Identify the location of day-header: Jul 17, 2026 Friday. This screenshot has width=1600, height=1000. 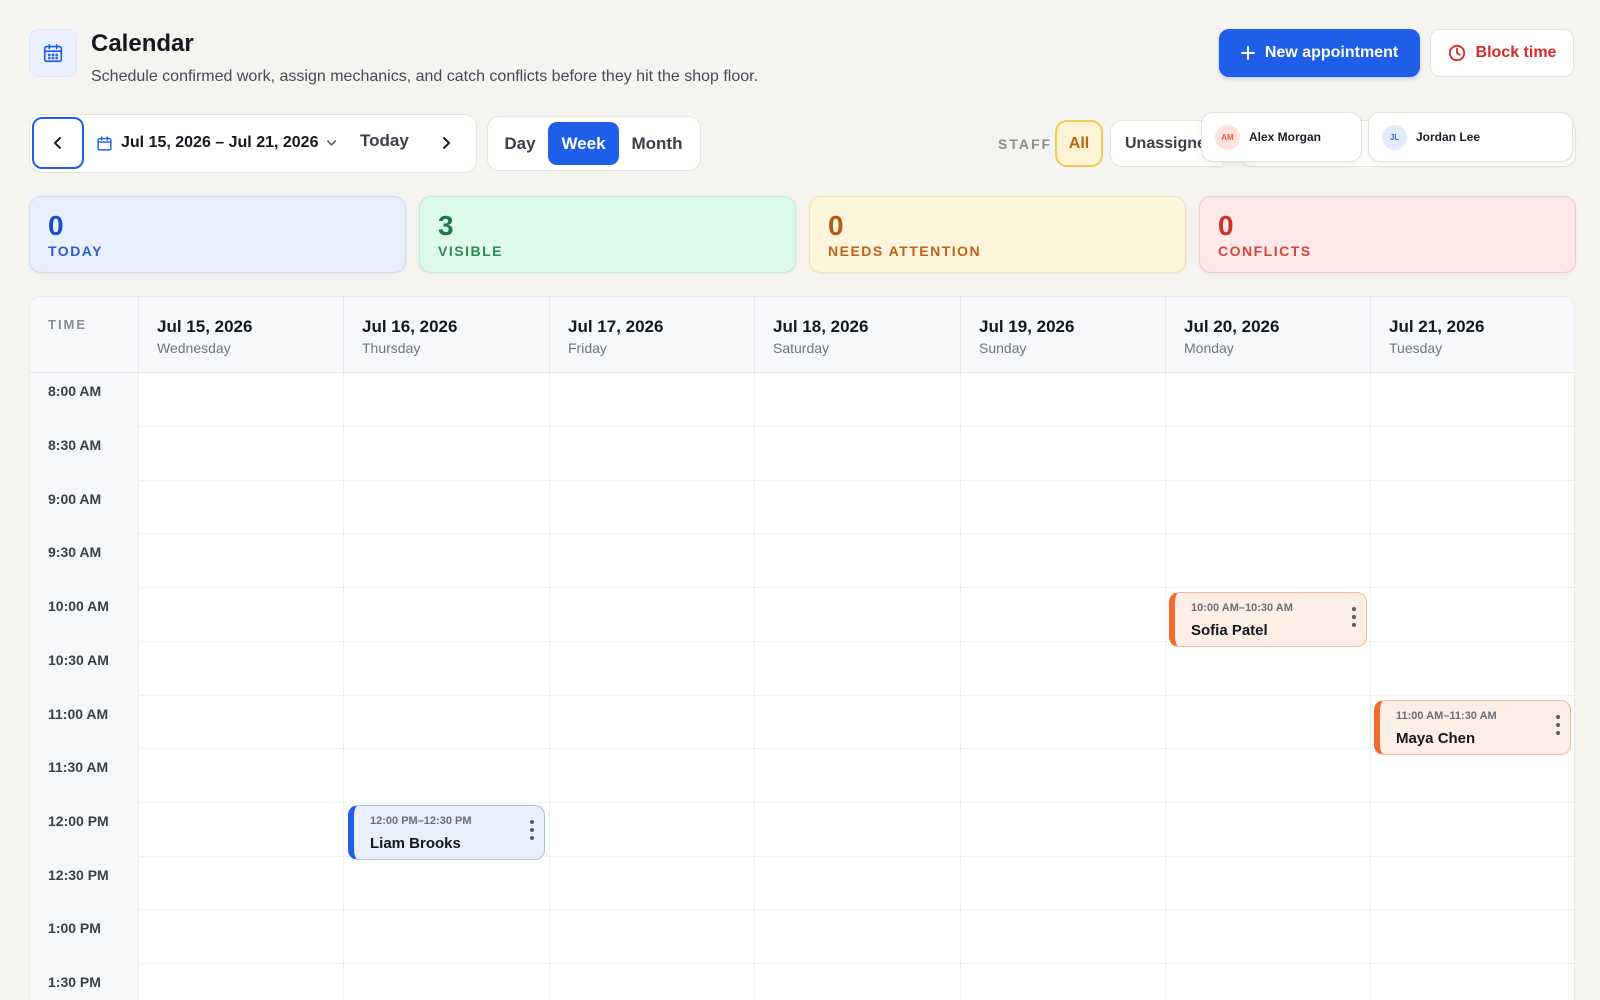
(651, 335).